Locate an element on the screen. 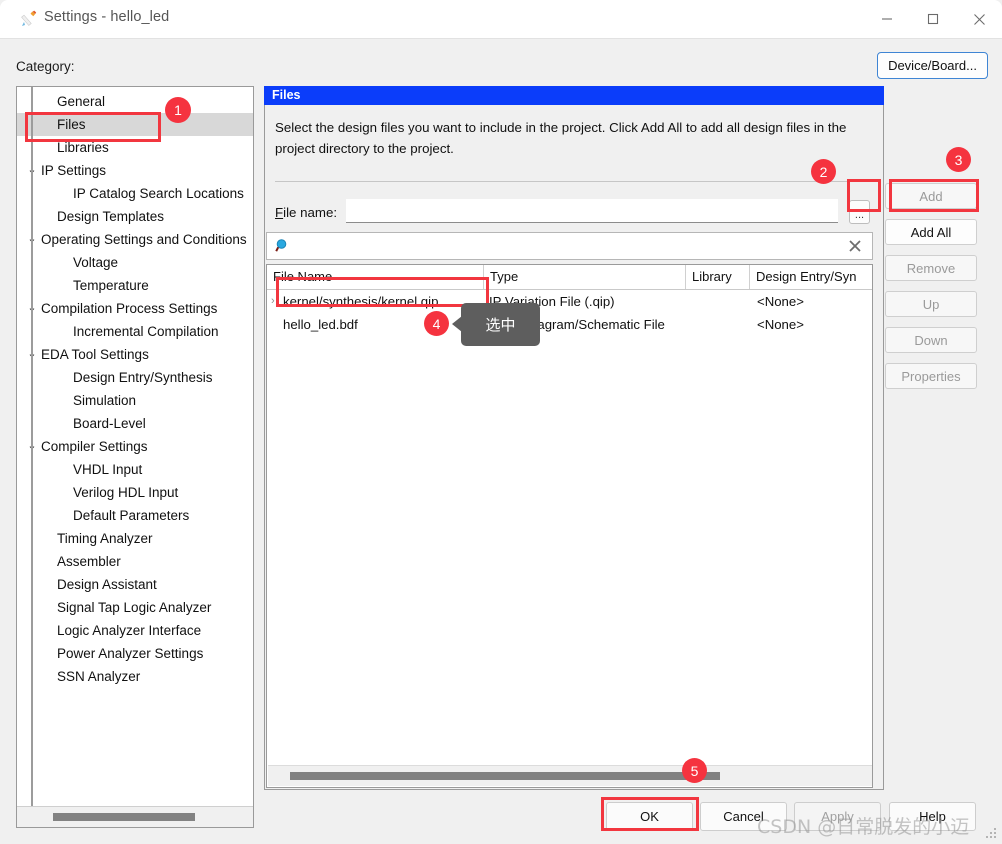 The image size is (1002, 844). tree-item-label: SSN Analyzer is located at coordinates (99, 676).